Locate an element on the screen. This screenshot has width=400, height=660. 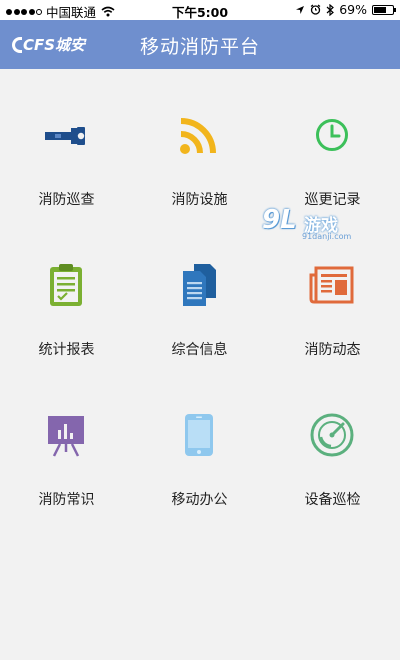
menu-label: 消防常识 is located at coordinates (66, 500).